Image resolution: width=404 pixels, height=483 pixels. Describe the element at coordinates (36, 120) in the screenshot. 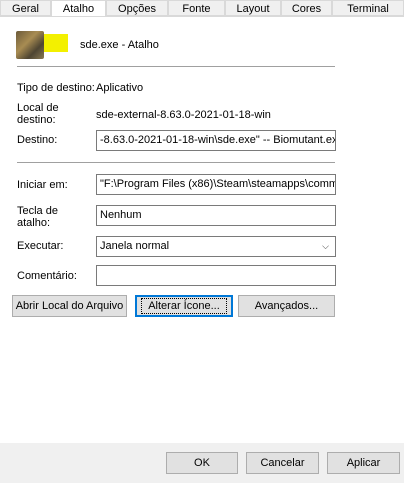

I see `target-location-label-line2: destino:` at that location.